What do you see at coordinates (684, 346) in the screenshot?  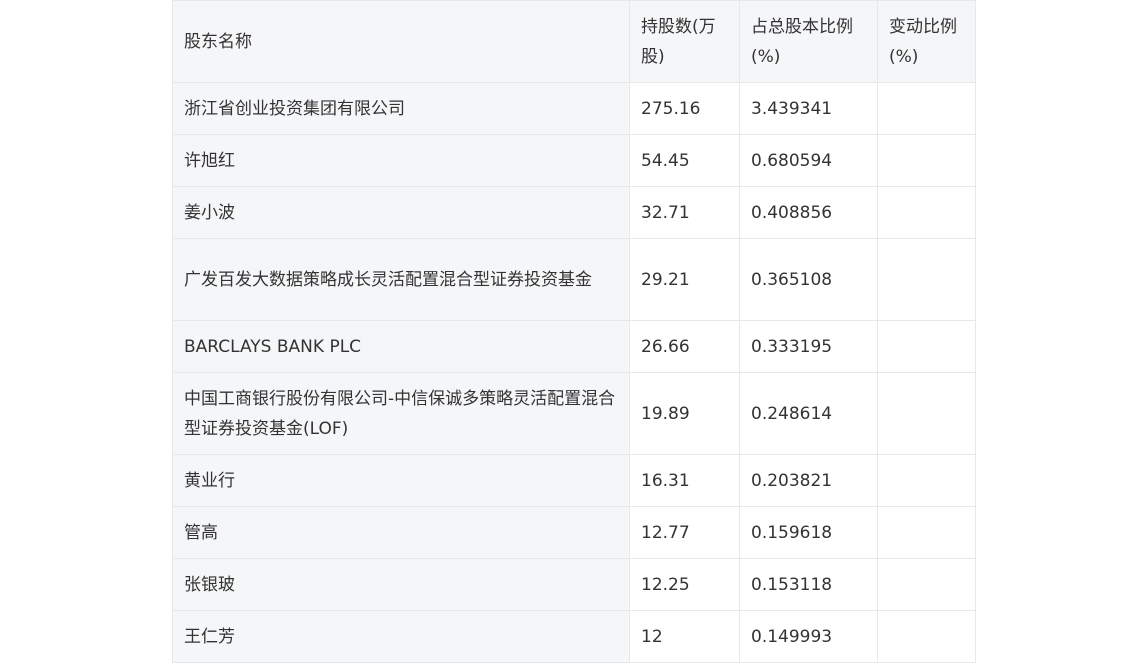 I see `shares-value: 26.66` at bounding box center [684, 346].